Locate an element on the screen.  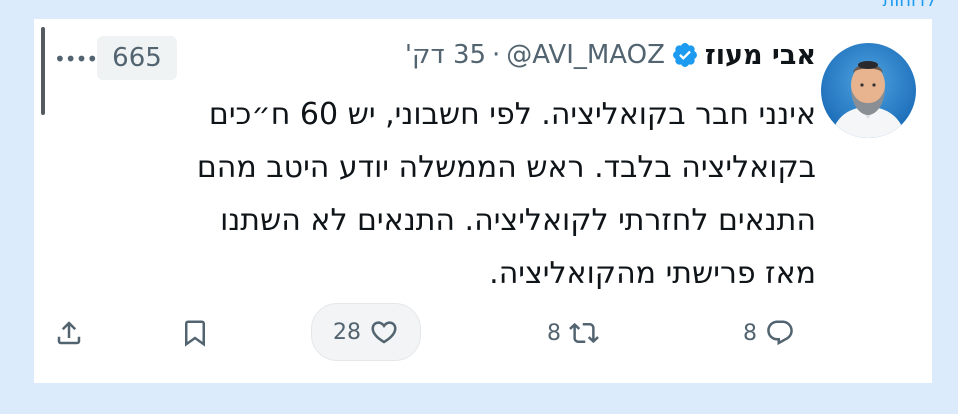
reply-button: 8 is located at coordinates (769, 333).